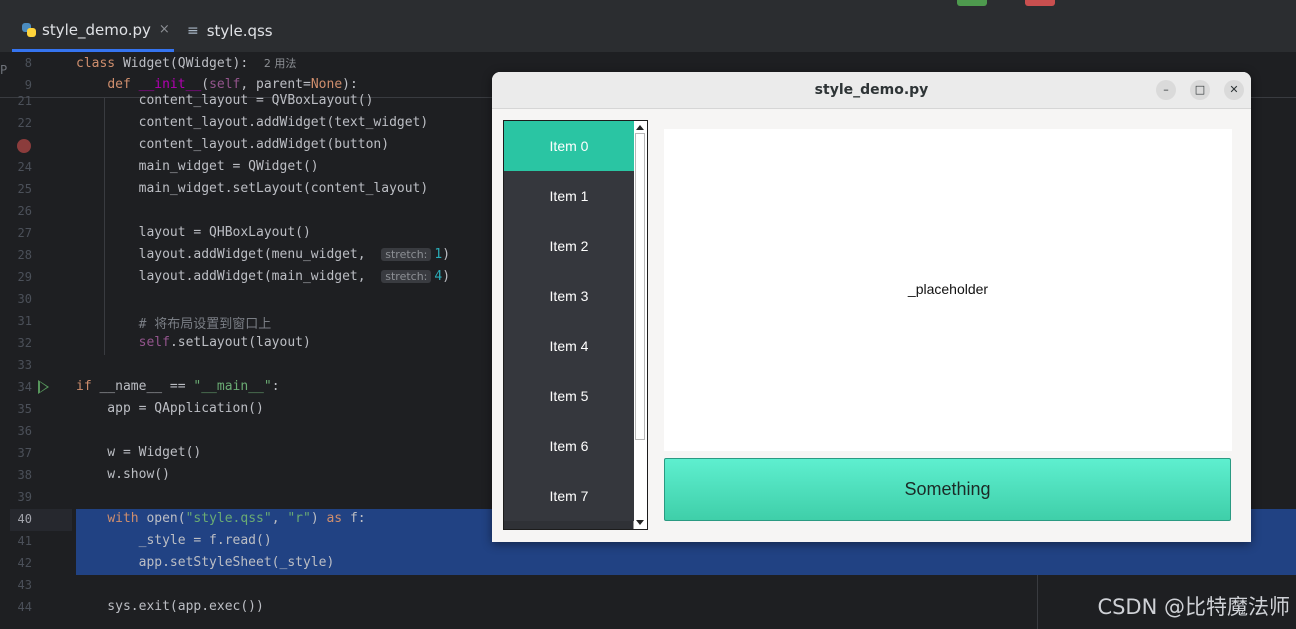 This screenshot has width=1296, height=629. What do you see at coordinates (648, 5) in the screenshot?
I see `ide-top-strip` at bounding box center [648, 5].